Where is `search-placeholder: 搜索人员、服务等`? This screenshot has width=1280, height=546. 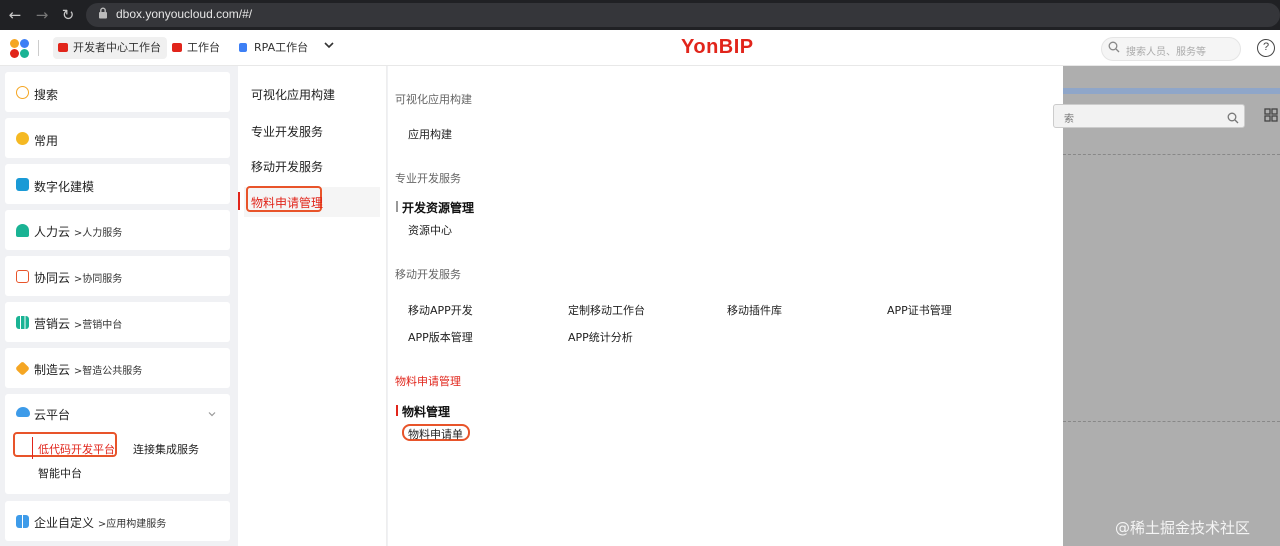 search-placeholder: 搜索人员、服务等 is located at coordinates (1166, 52).